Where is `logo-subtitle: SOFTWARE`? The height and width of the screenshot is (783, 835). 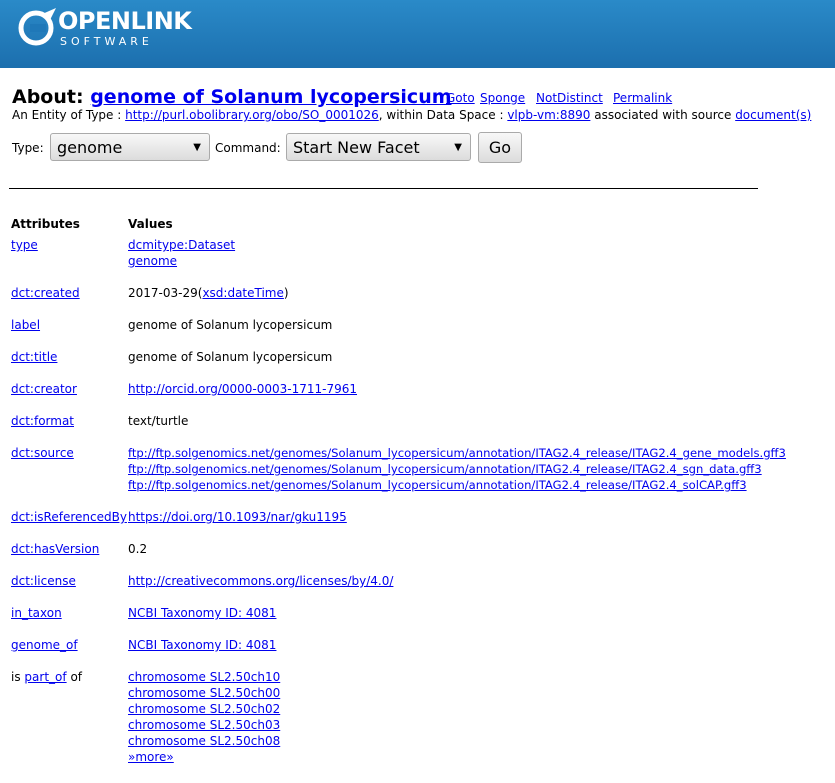
logo-subtitle: SOFTWARE is located at coordinates (106, 41).